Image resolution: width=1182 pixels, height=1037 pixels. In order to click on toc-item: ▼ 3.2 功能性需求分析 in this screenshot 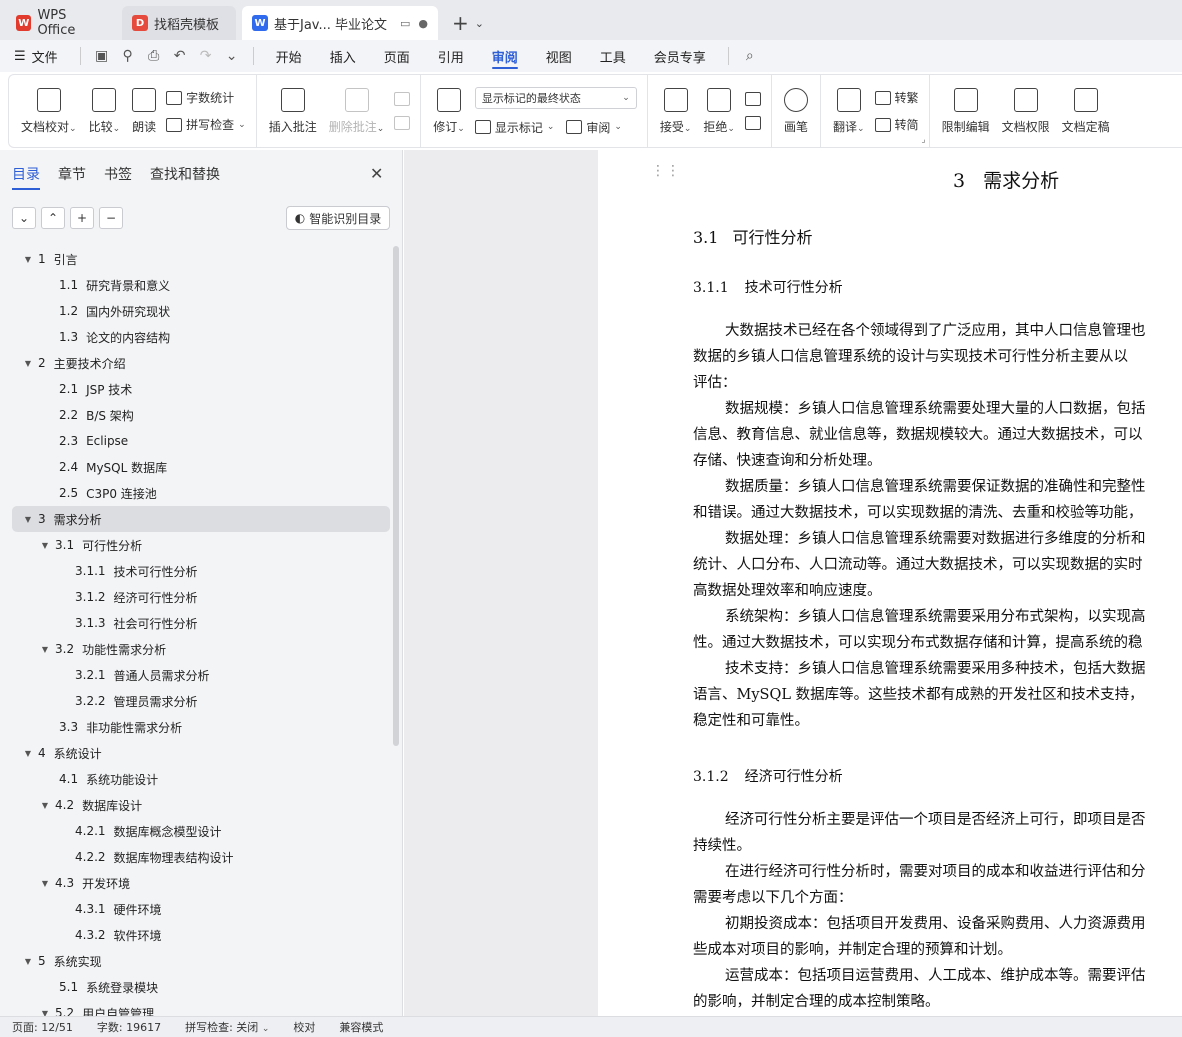, I will do `click(201, 649)`.